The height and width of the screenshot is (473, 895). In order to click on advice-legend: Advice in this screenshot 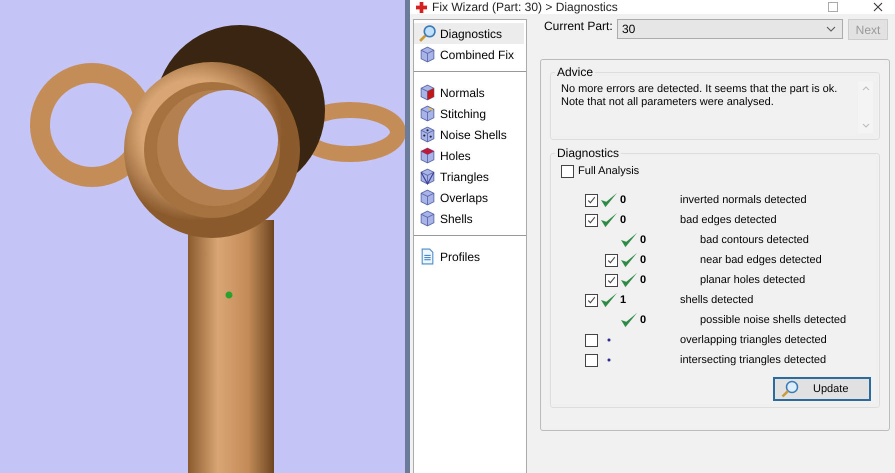, I will do `click(575, 72)`.